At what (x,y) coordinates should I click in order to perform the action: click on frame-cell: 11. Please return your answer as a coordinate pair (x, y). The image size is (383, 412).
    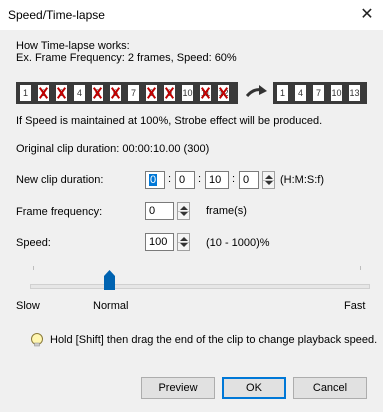
    Looking at the image, I should click on (205, 93).